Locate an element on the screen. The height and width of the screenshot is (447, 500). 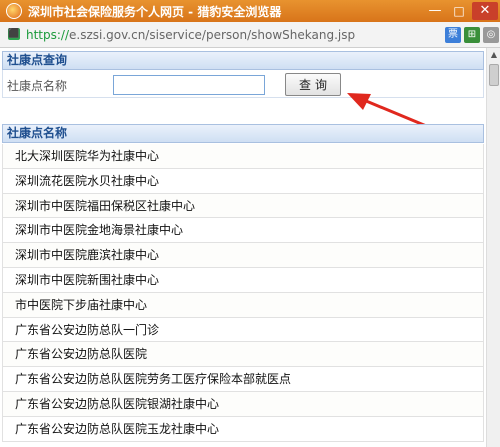
lock-icon: ⬛ is located at coordinates (14, 34).